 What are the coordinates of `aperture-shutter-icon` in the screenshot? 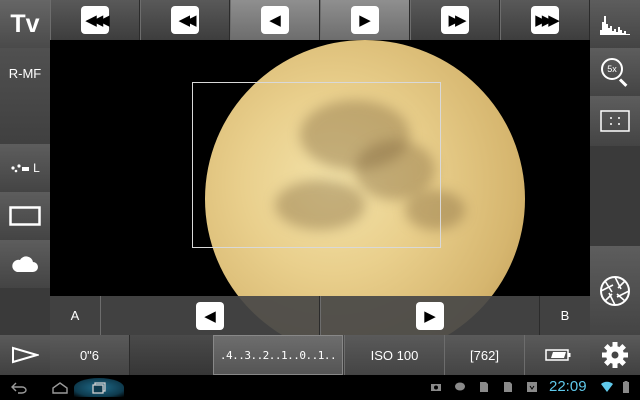 It's located at (615, 290).